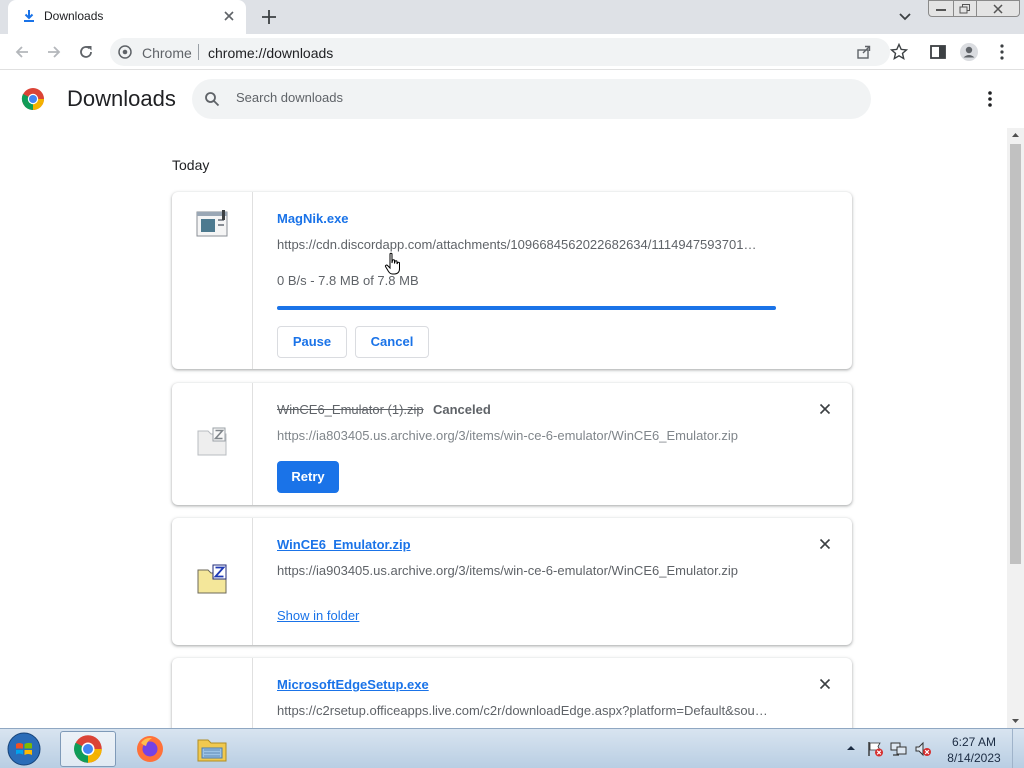  What do you see at coordinates (923, 749) in the screenshot?
I see `volume-muted-icon` at bounding box center [923, 749].